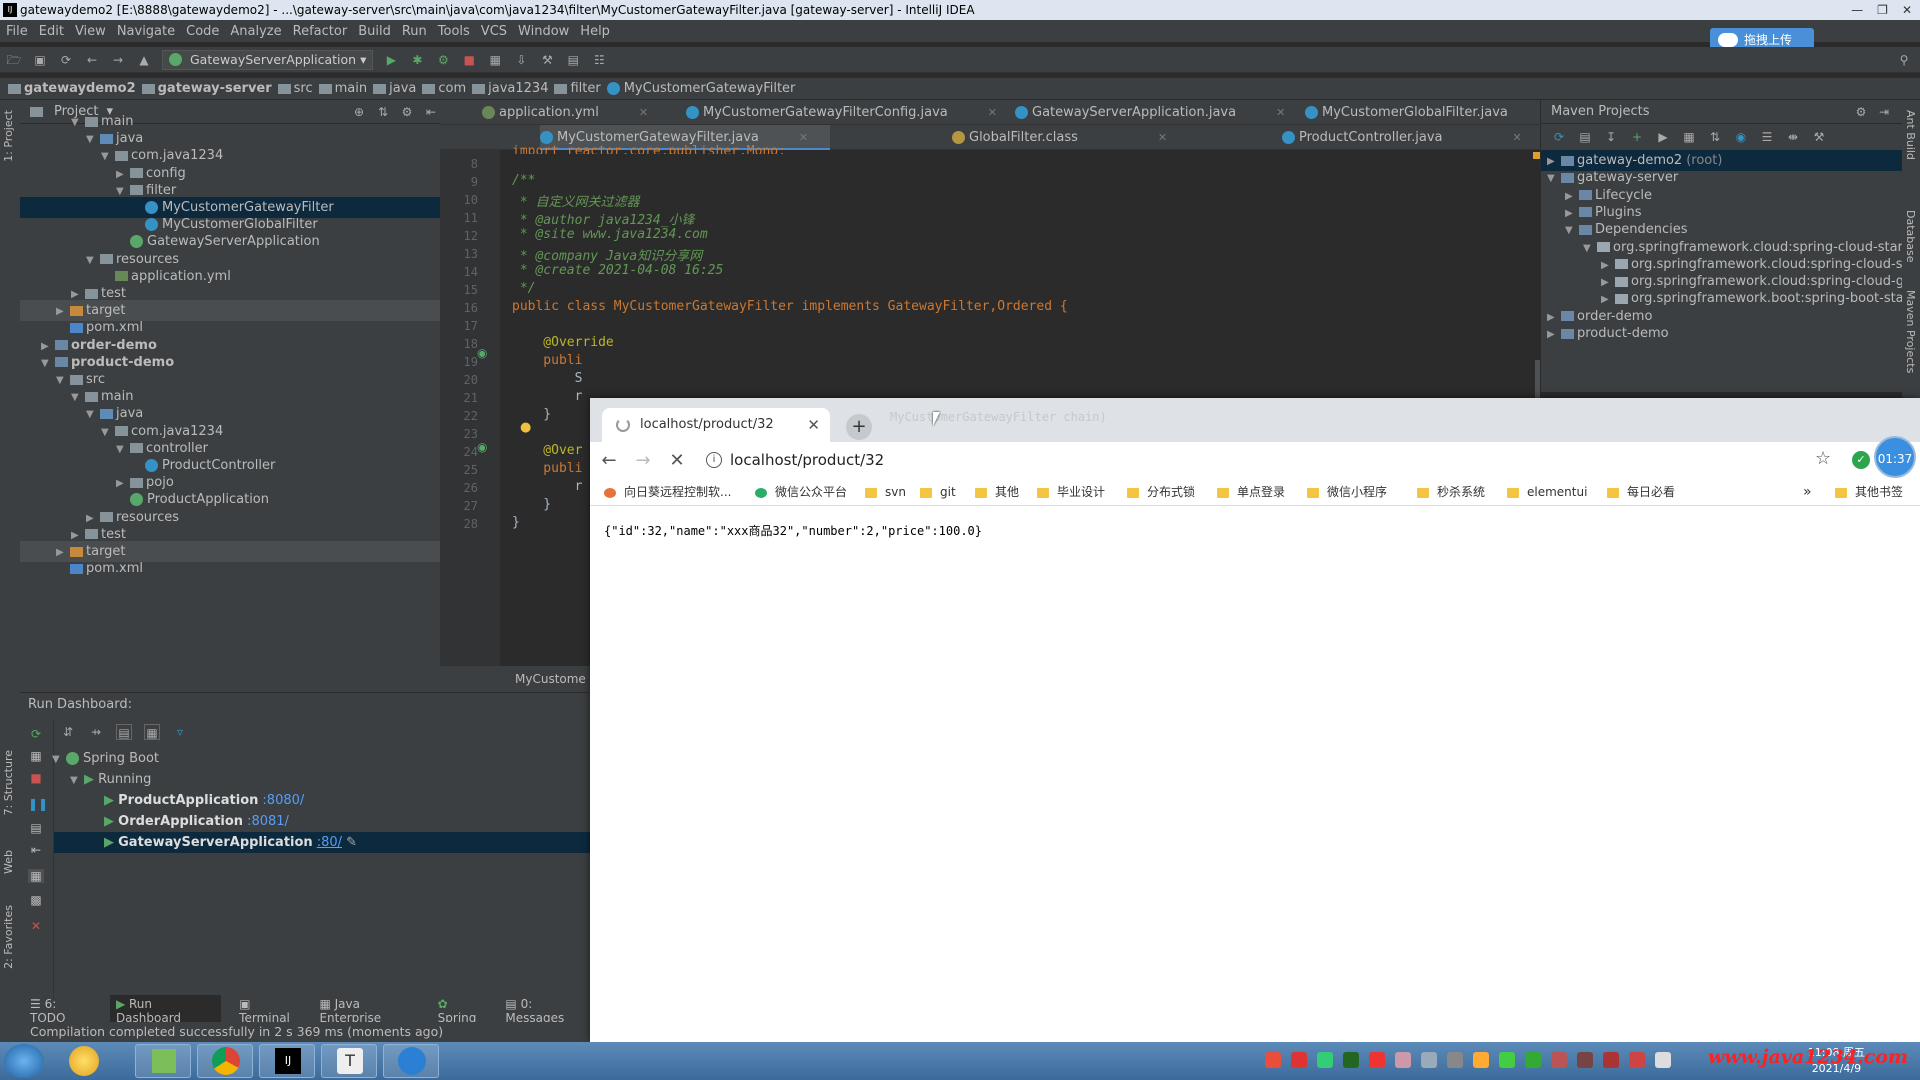 The height and width of the screenshot is (1080, 1920). What do you see at coordinates (1347, 492) in the screenshot?
I see `bookmark-item: 微信小程序` at bounding box center [1347, 492].